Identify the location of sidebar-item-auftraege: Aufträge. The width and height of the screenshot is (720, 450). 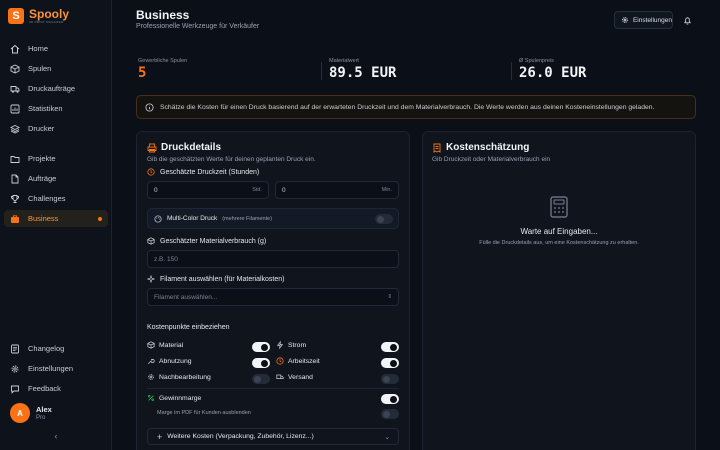
(56, 178).